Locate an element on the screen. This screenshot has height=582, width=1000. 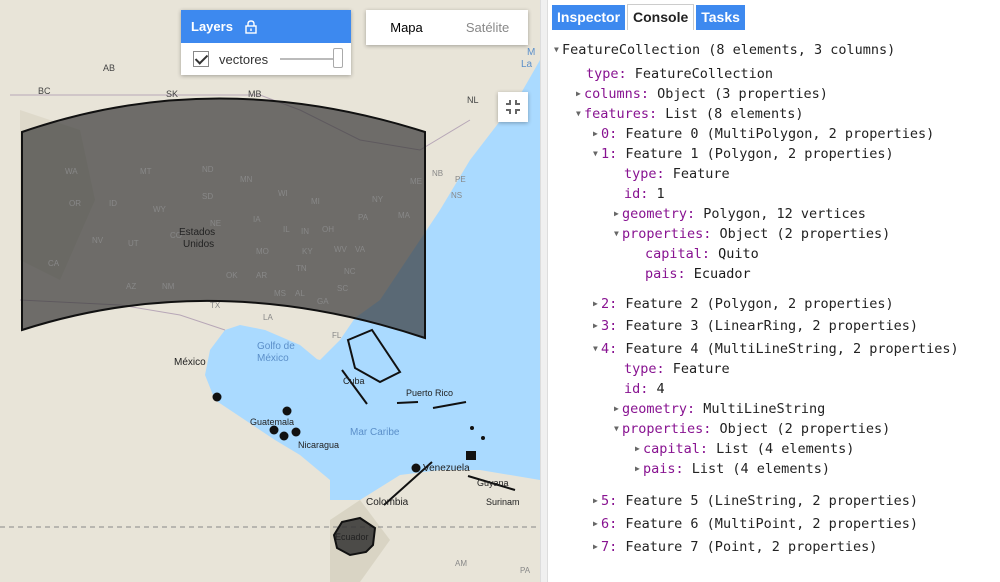
fullscreen-button is located at coordinates (513, 107).